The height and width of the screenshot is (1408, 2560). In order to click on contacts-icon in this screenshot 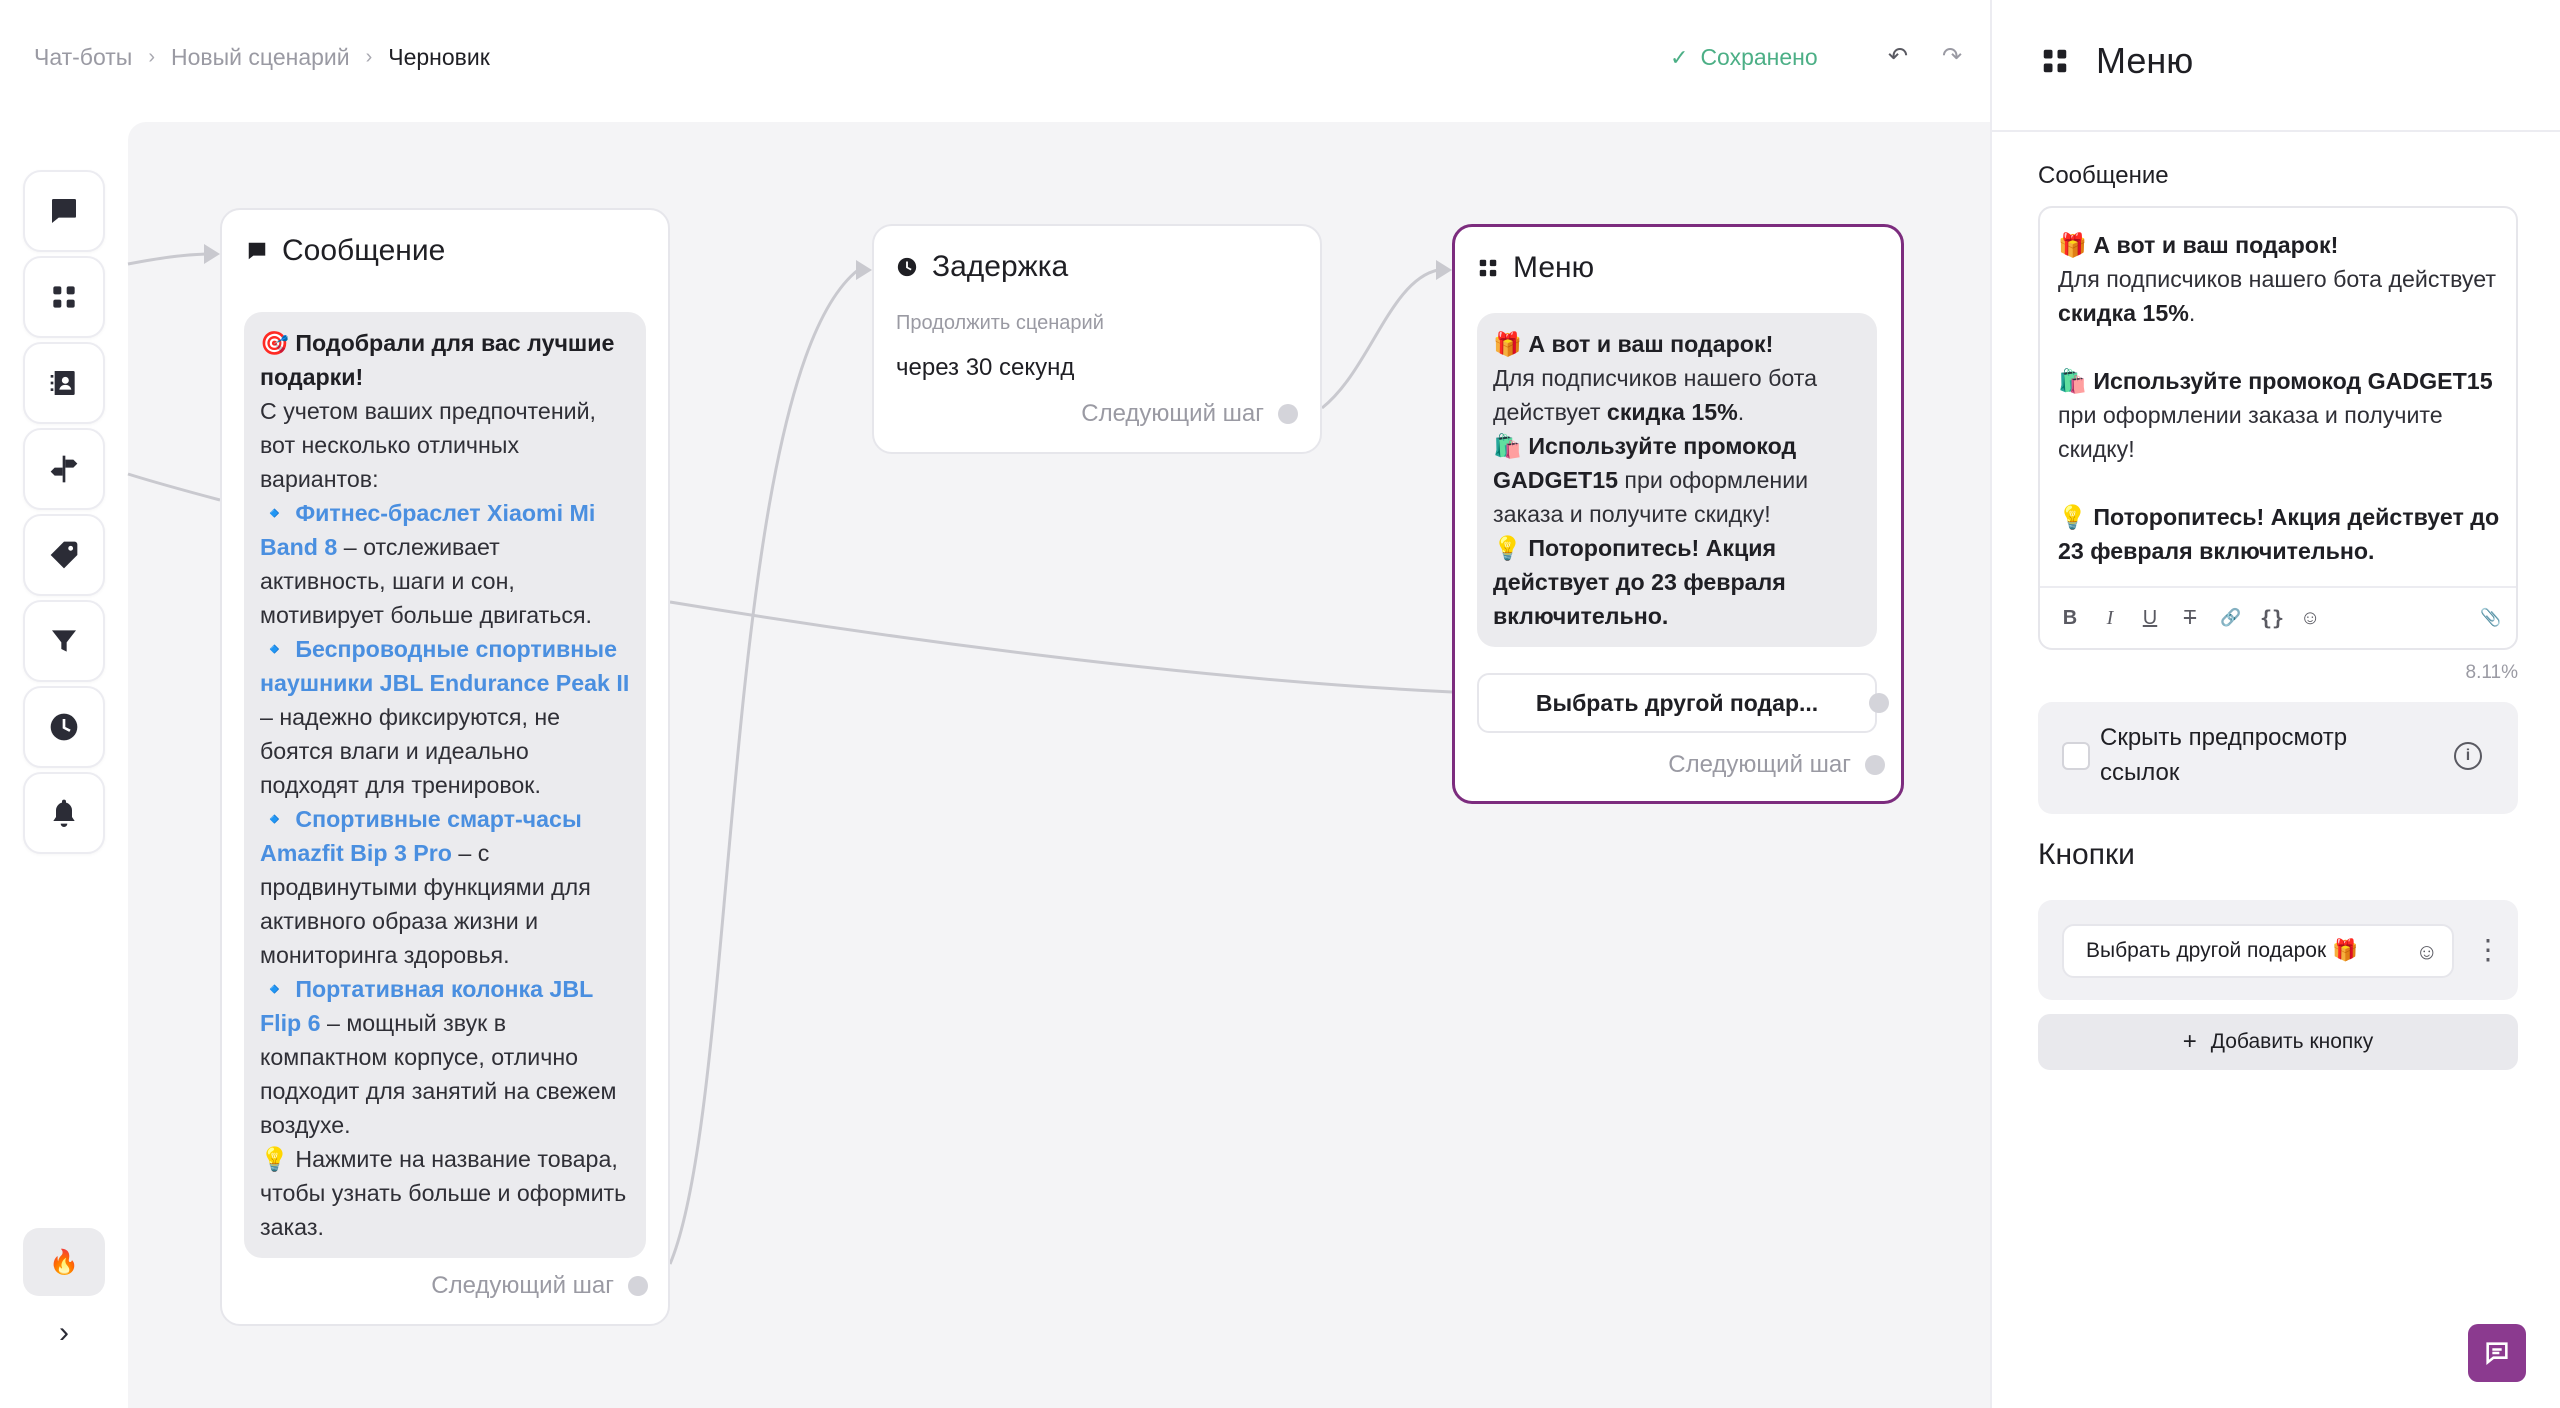, I will do `click(62, 383)`.